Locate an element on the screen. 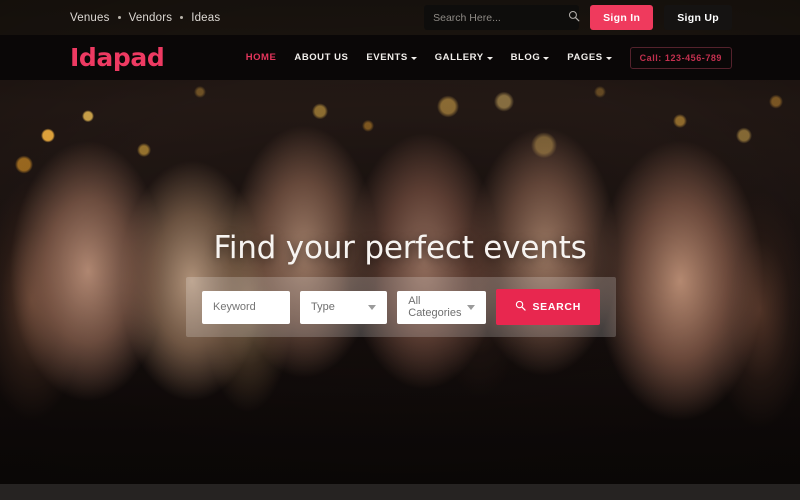 The height and width of the screenshot is (500, 800). nav-item-about-us-label: ABOUT US is located at coordinates (321, 57).